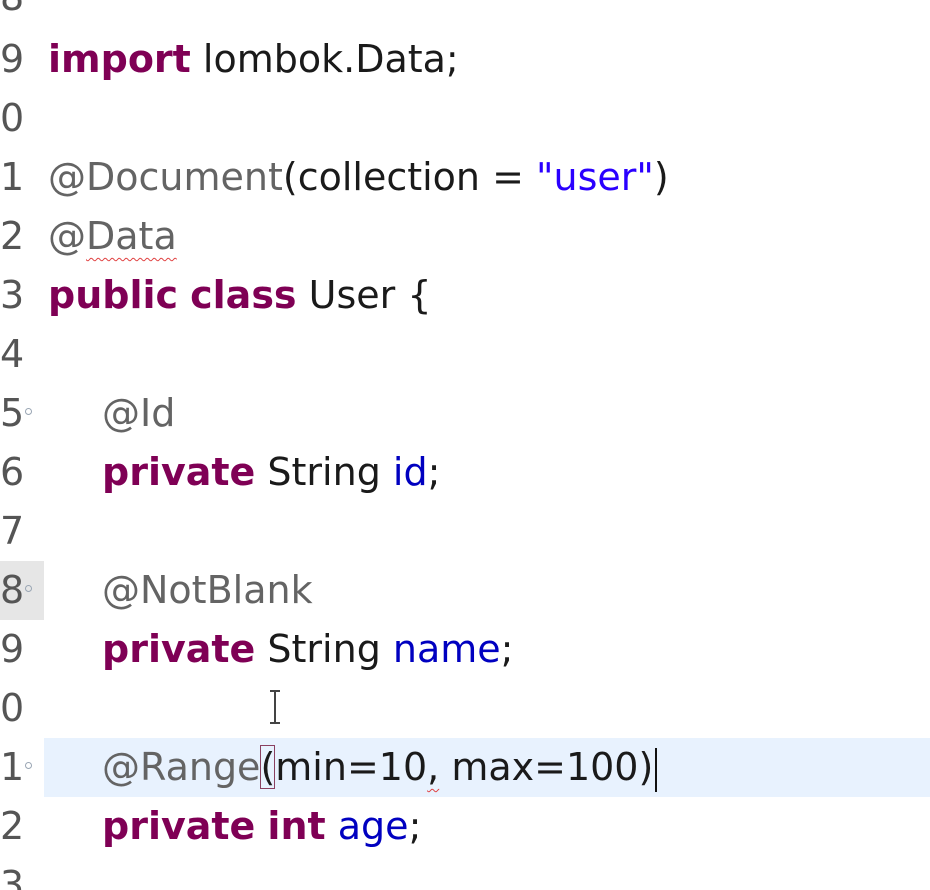 This screenshot has height=890, width=930. I want to click on code-line: 3 public class User {, so click(465, 295).